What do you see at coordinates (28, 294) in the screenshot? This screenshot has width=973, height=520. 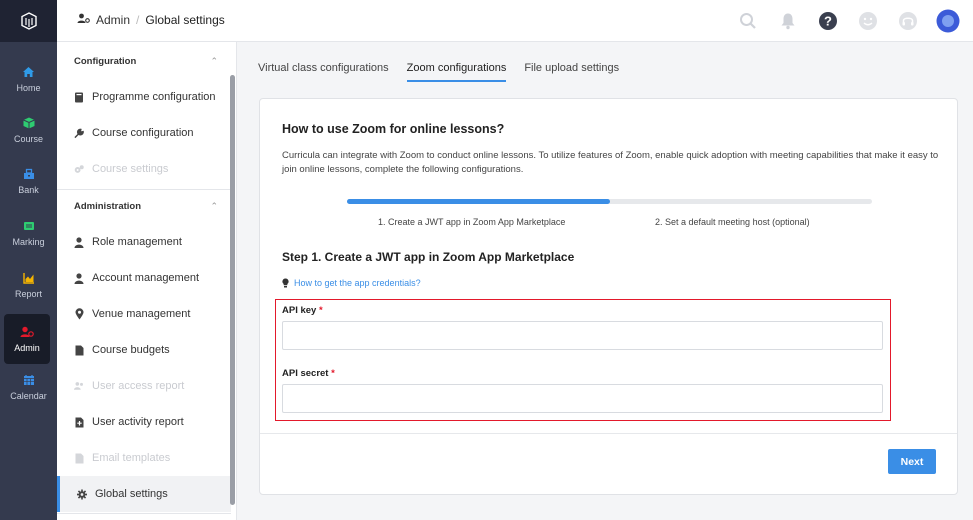 I see `rail-label: Report` at bounding box center [28, 294].